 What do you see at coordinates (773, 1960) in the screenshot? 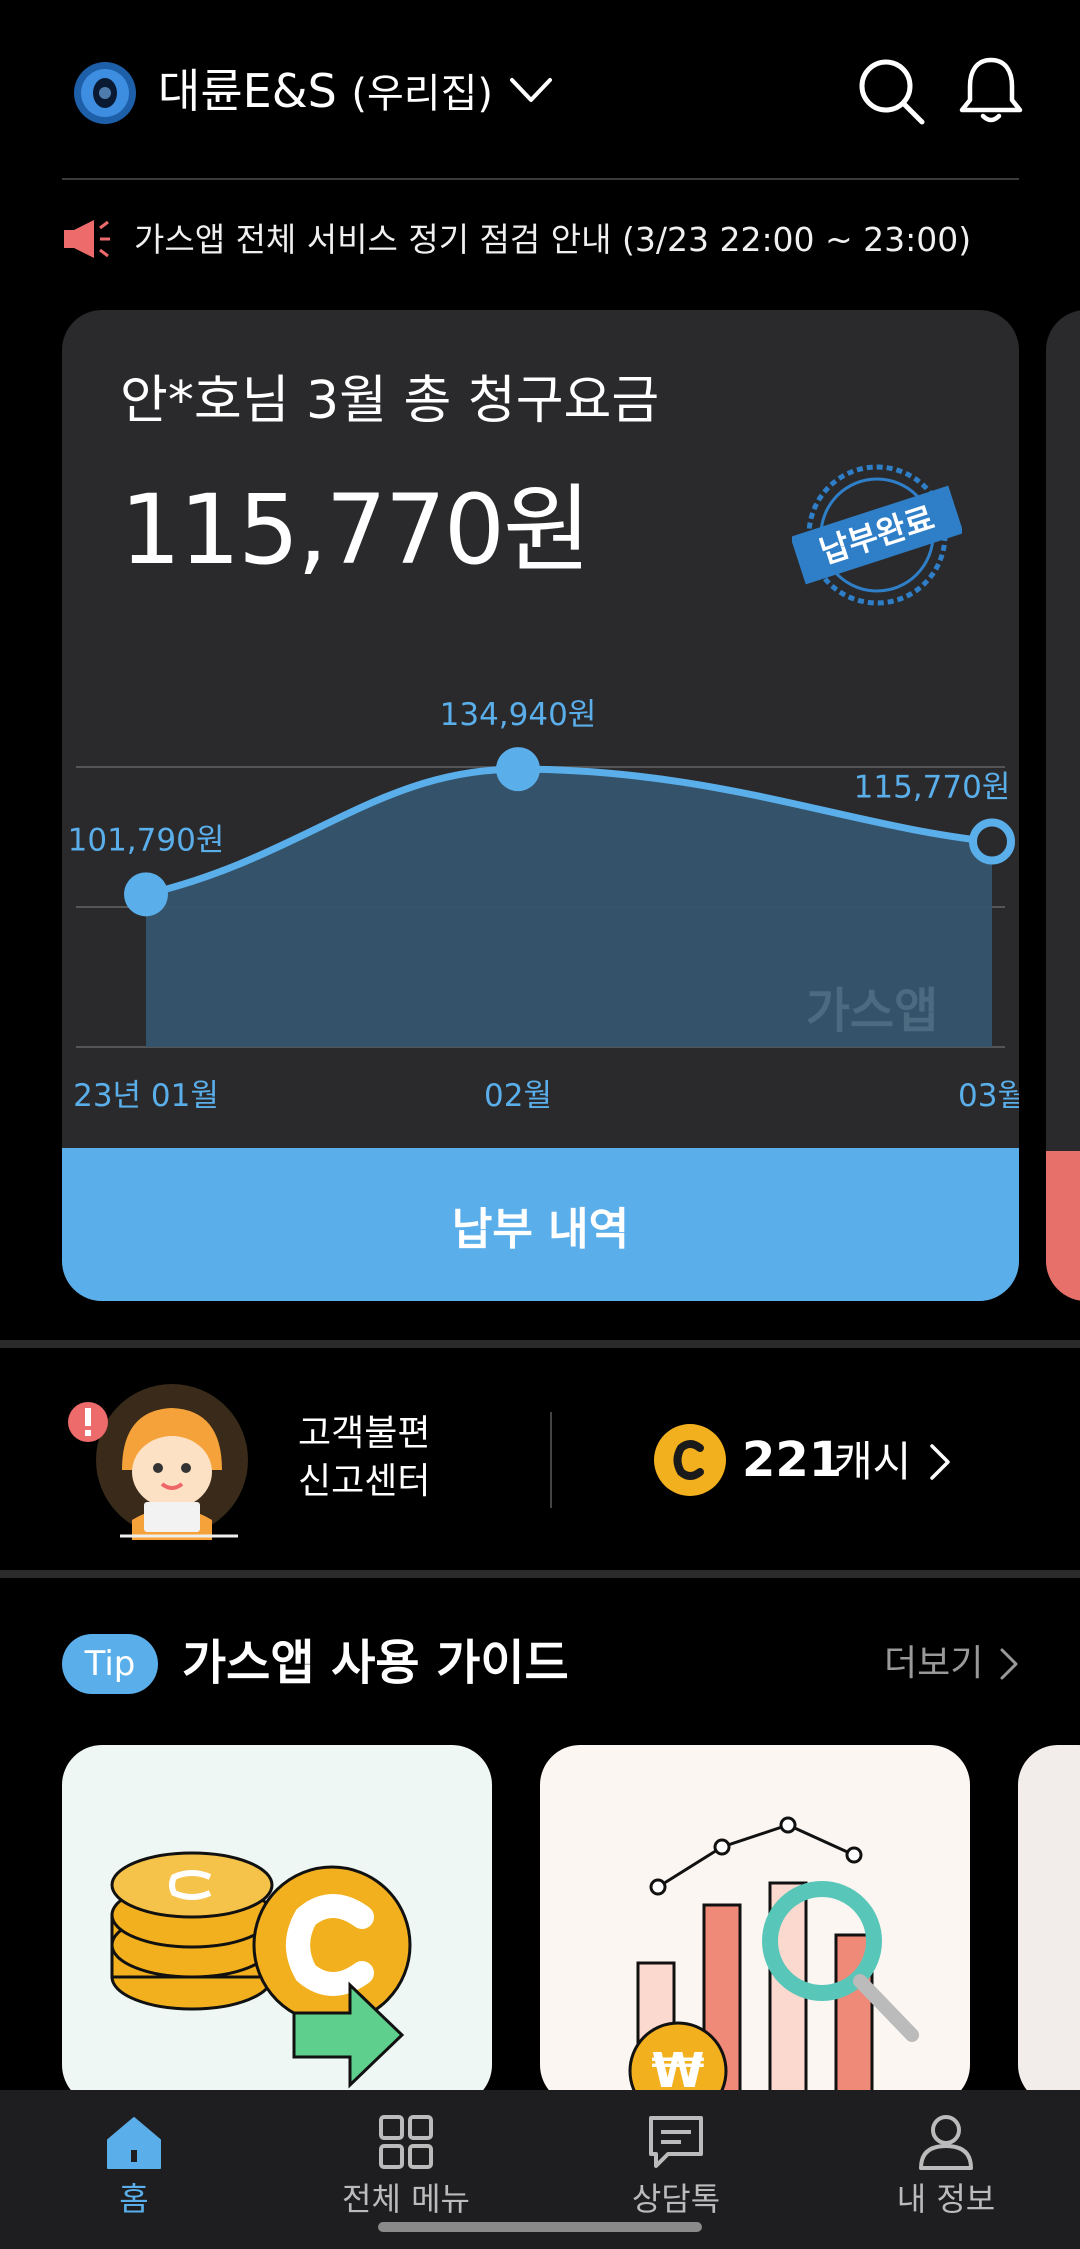
I see `charge-analysis-illustration: ₩` at bounding box center [773, 1960].